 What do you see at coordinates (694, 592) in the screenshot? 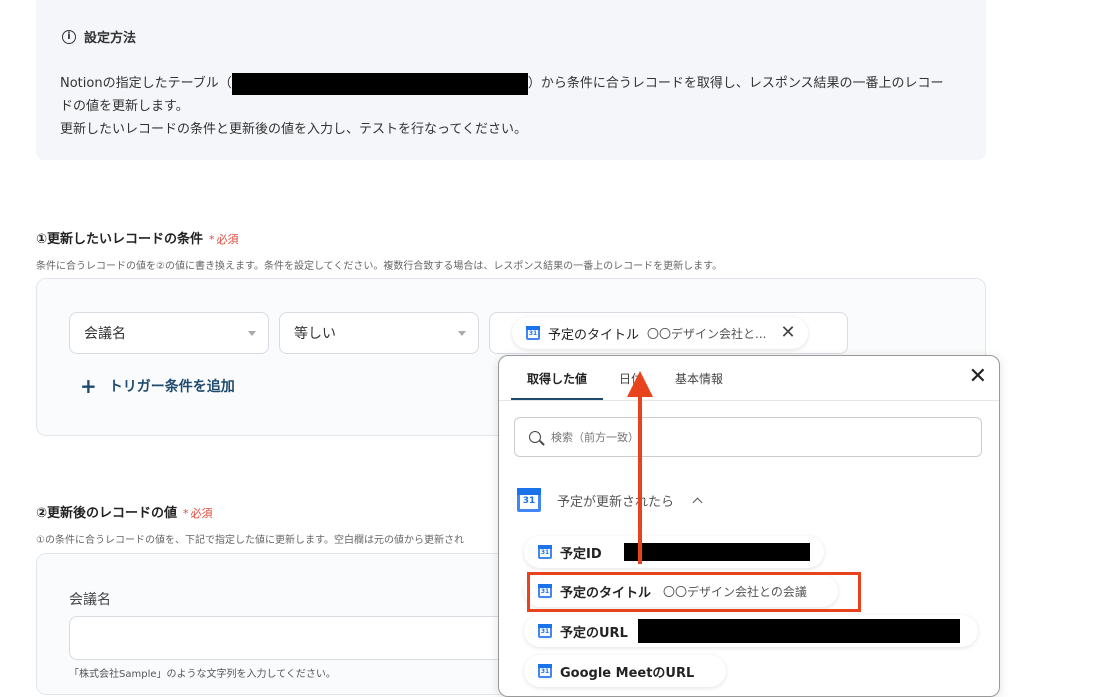
I see `annotation-highlight-box` at bounding box center [694, 592].